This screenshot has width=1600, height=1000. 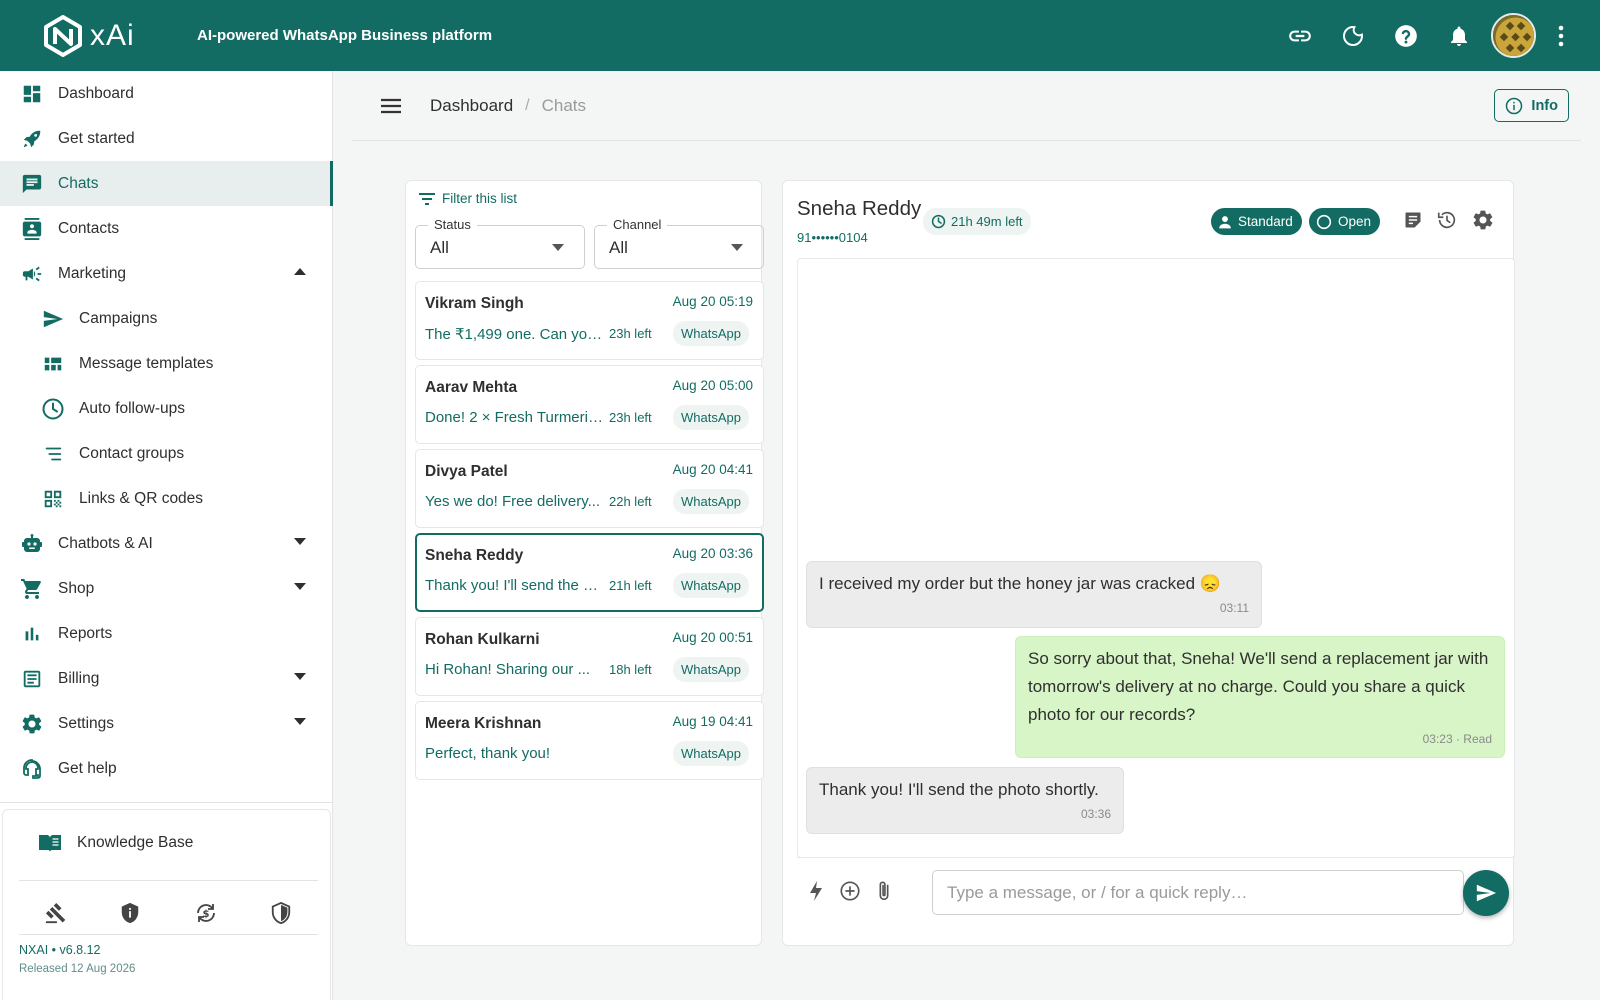 What do you see at coordinates (32, 229) in the screenshot?
I see `contacts-icon` at bounding box center [32, 229].